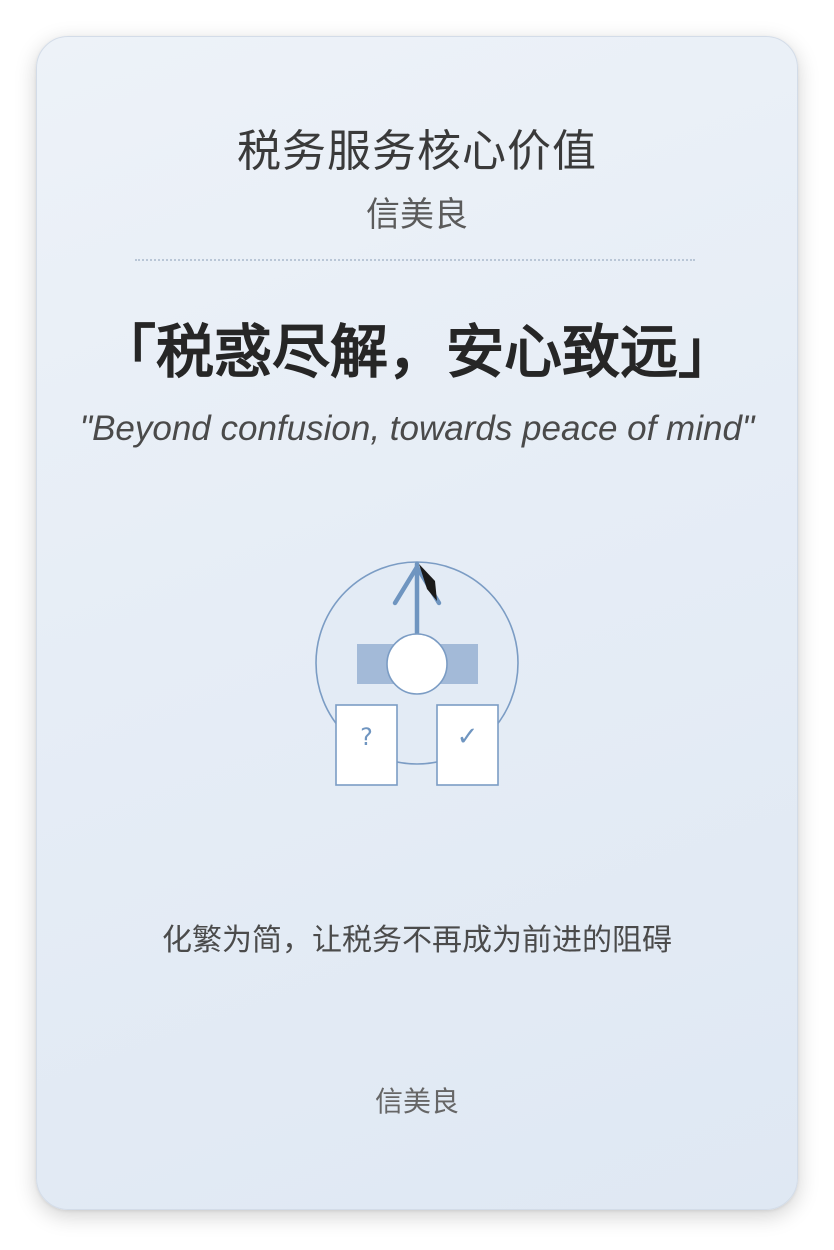 This screenshot has width=834, height=1250. Describe the element at coordinates (417, 664) in the screenshot. I see `center-circle` at that location.